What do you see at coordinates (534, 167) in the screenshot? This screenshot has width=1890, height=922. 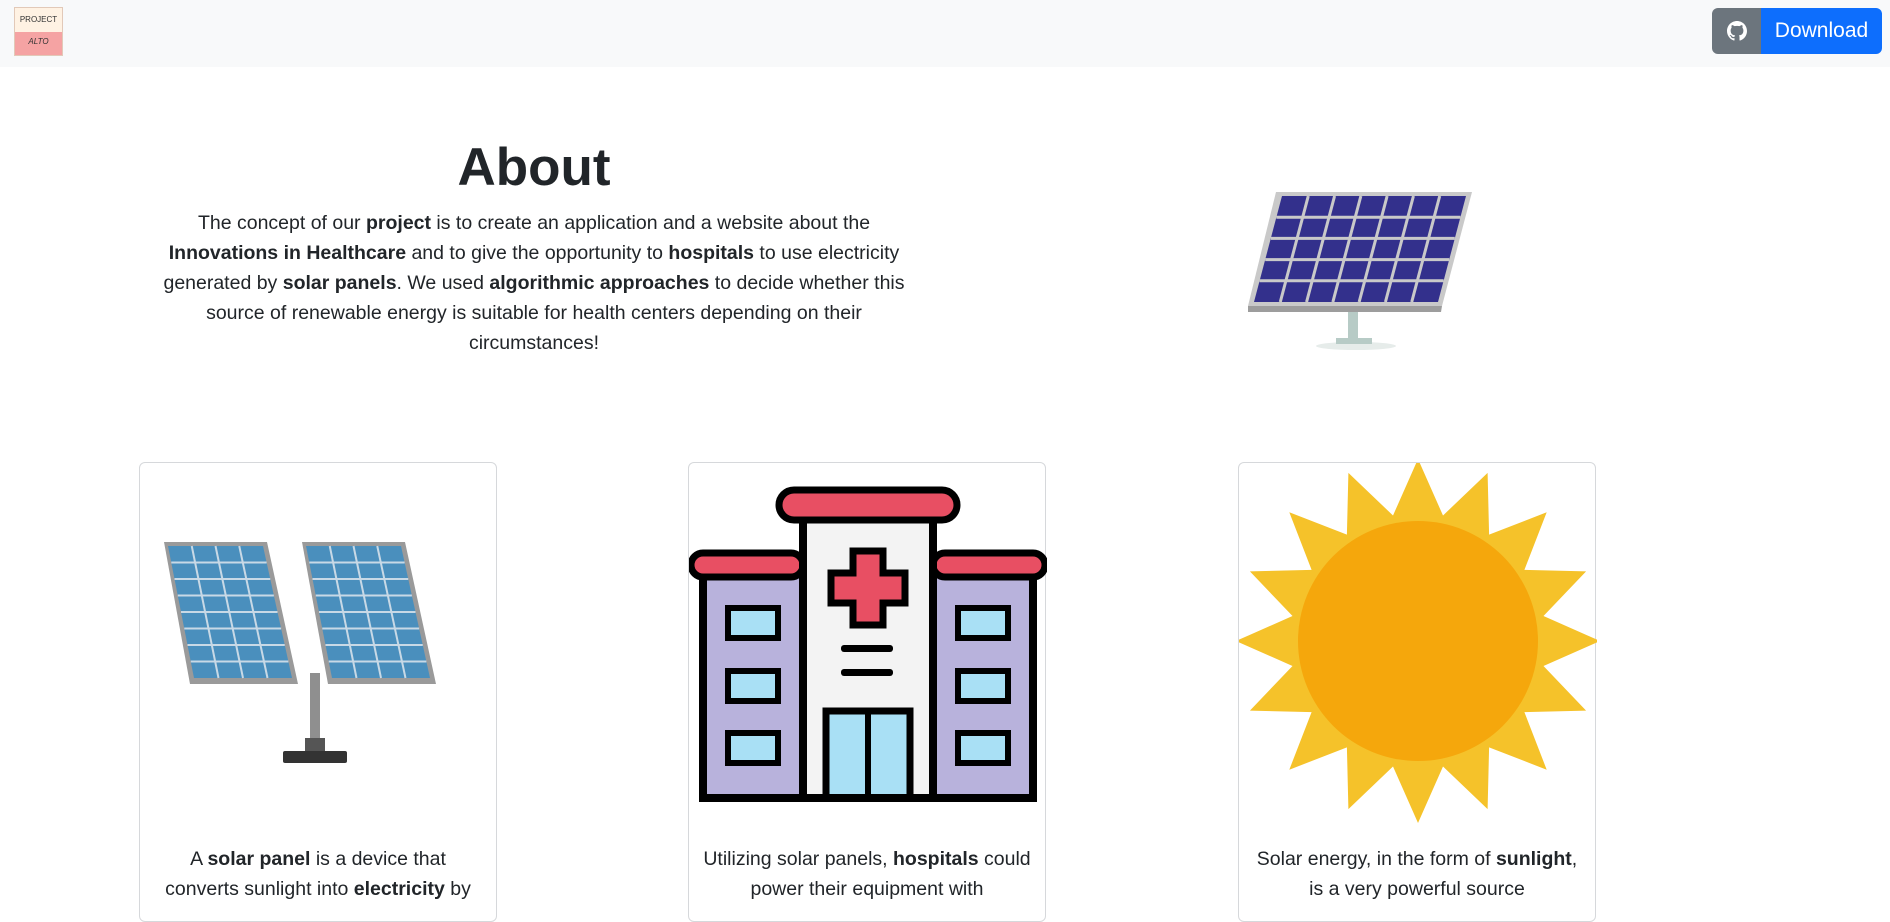 I see `about-title: About` at bounding box center [534, 167].